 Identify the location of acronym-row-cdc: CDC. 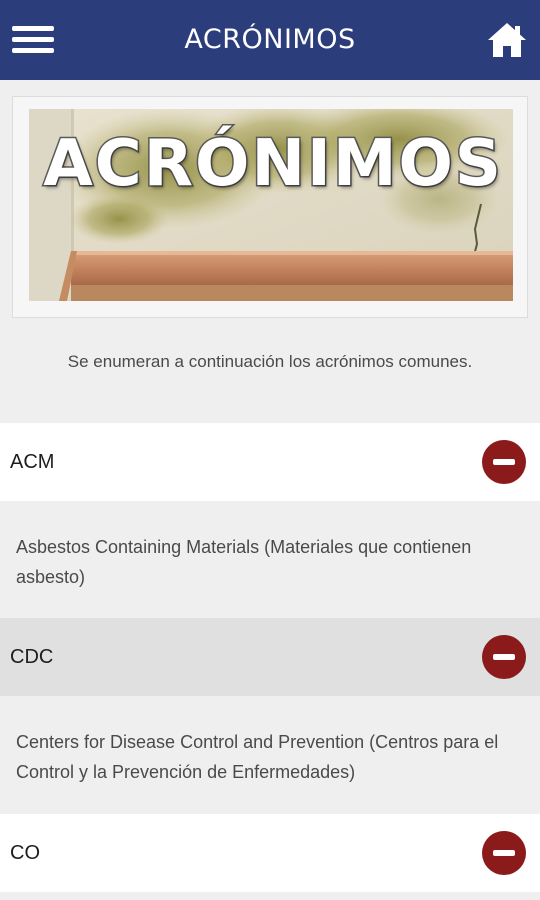
(270, 657).